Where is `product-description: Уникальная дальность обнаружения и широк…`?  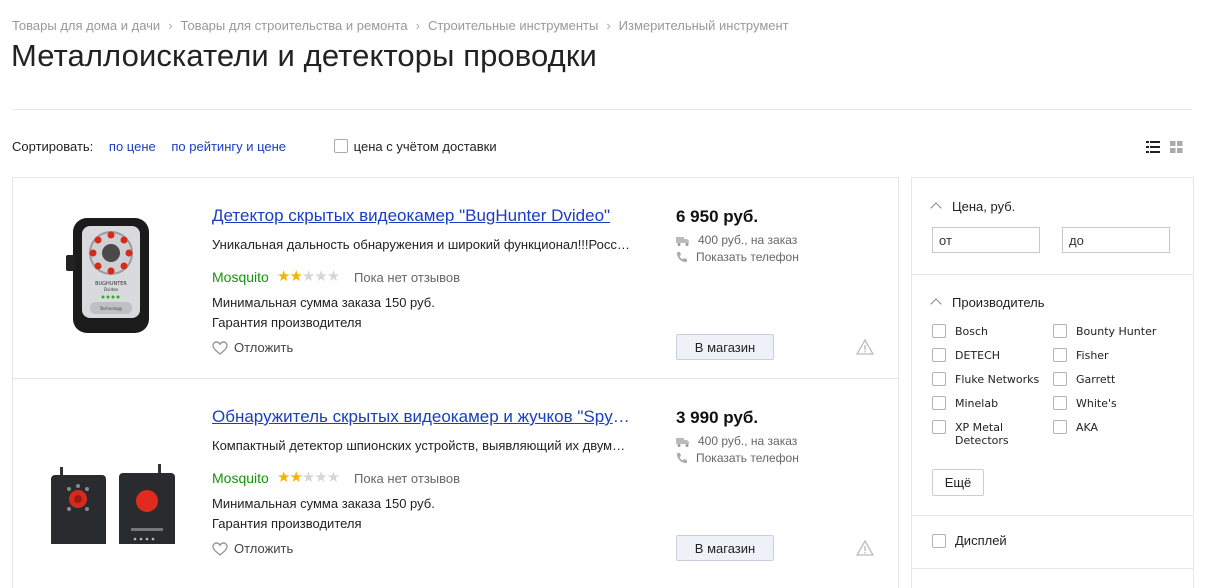 product-description: Уникальная дальность обнаружения и широк… is located at coordinates (422, 244).